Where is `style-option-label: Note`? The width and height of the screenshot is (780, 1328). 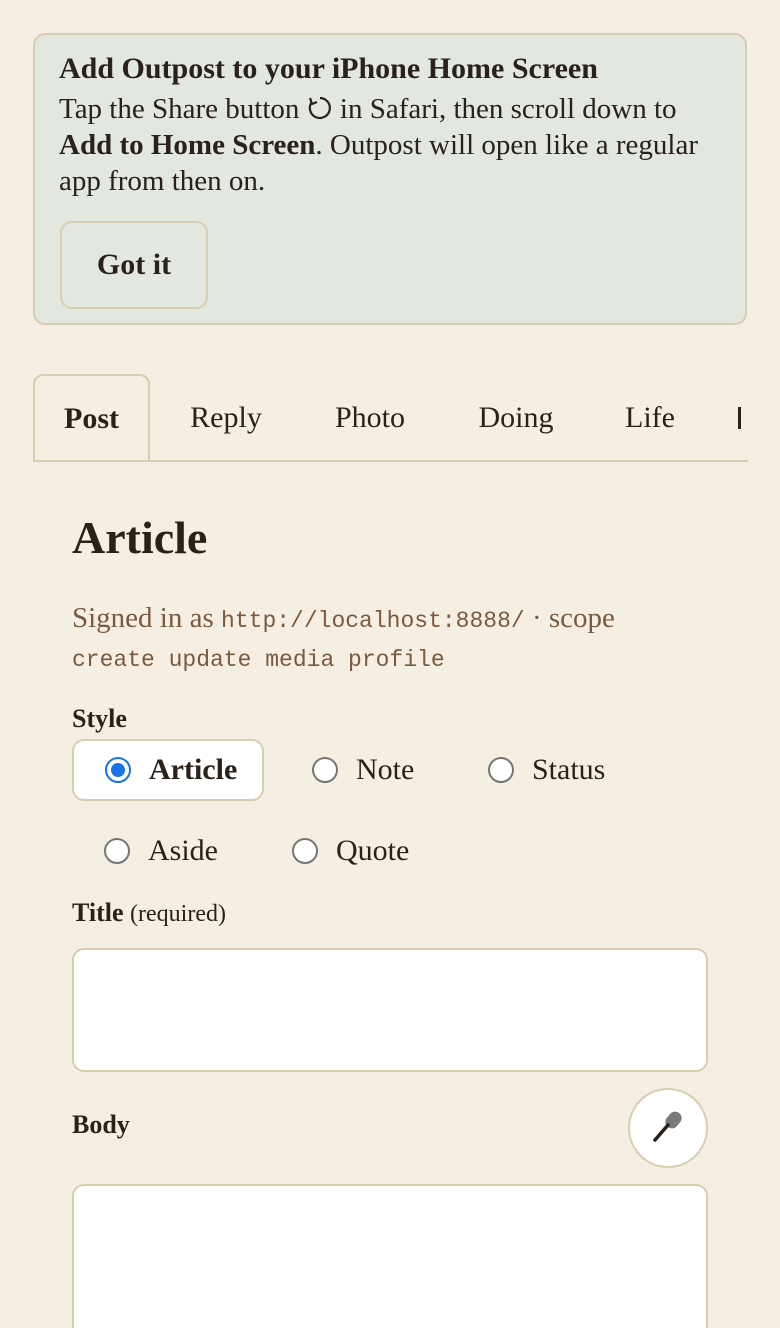 style-option-label: Note is located at coordinates (385, 769).